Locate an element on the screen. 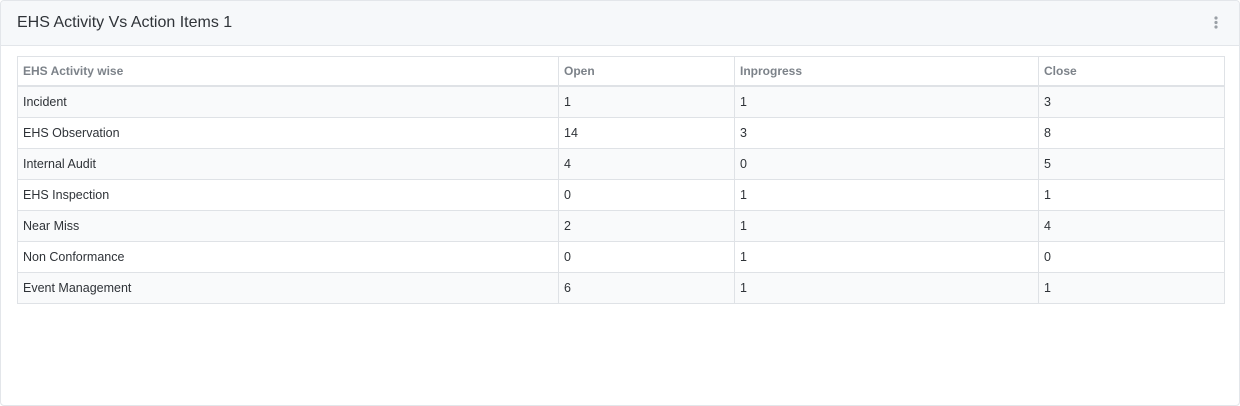 Image resolution: width=1240 pixels, height=406 pixels. widget-header: EHS Activity Vs Action Items 1 is located at coordinates (620, 23).